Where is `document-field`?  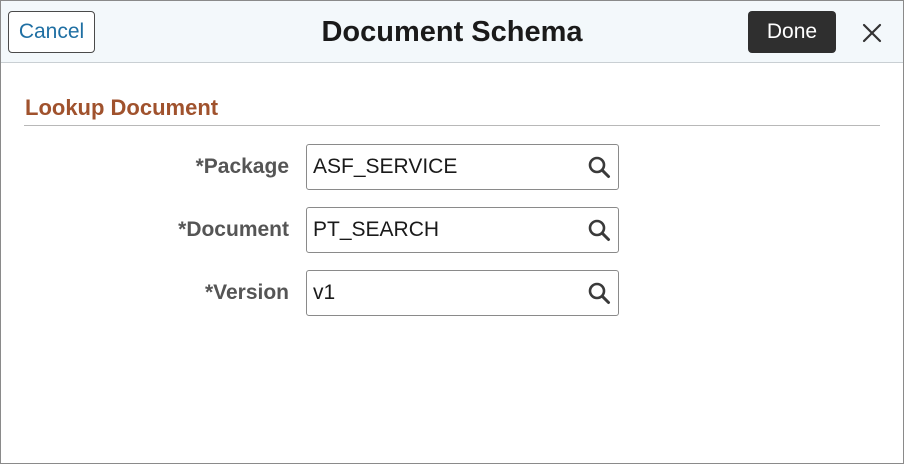 document-field is located at coordinates (462, 230).